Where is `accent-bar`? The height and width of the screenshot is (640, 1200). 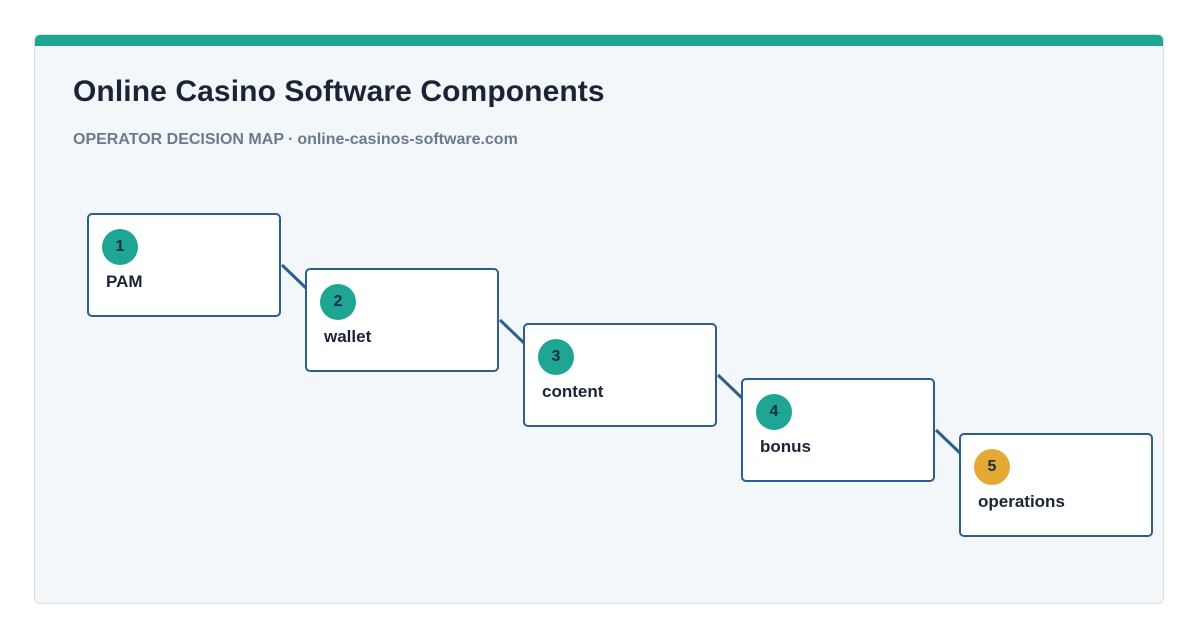 accent-bar is located at coordinates (599, 40).